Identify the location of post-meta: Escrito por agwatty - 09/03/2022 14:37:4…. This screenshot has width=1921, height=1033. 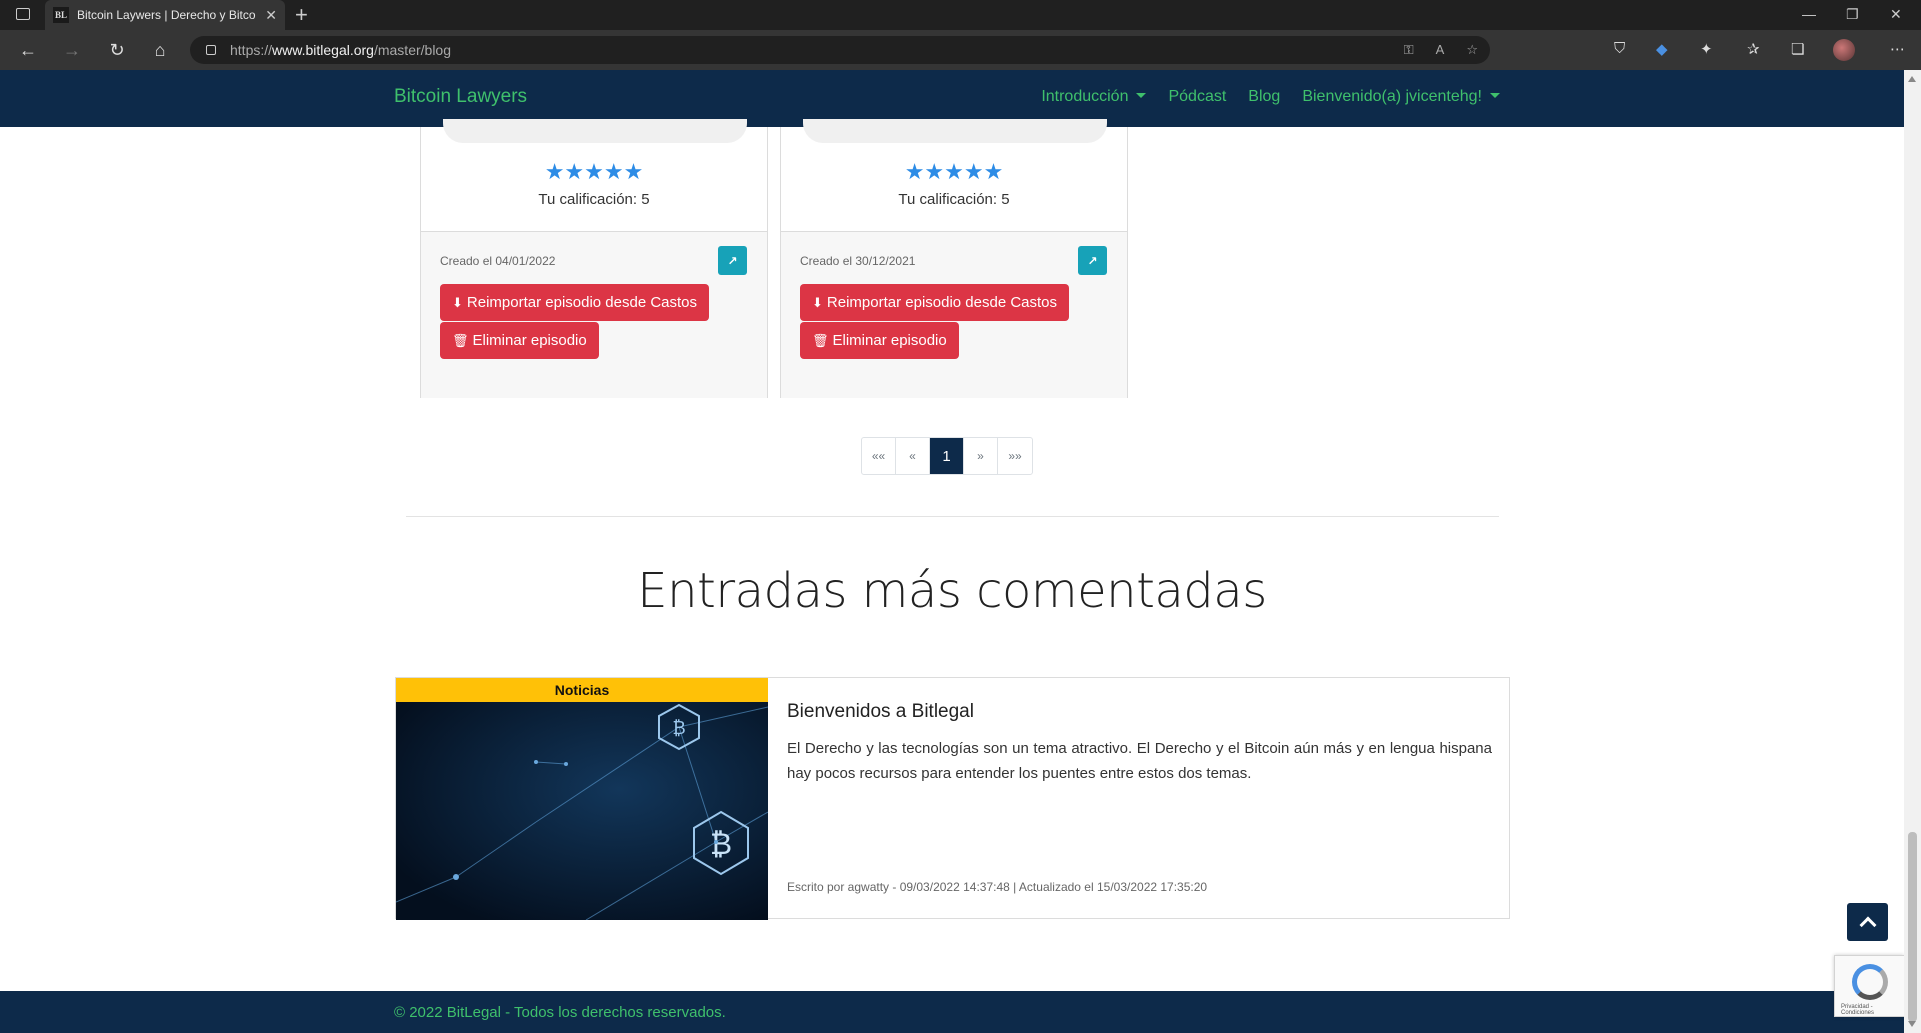
(997, 887).